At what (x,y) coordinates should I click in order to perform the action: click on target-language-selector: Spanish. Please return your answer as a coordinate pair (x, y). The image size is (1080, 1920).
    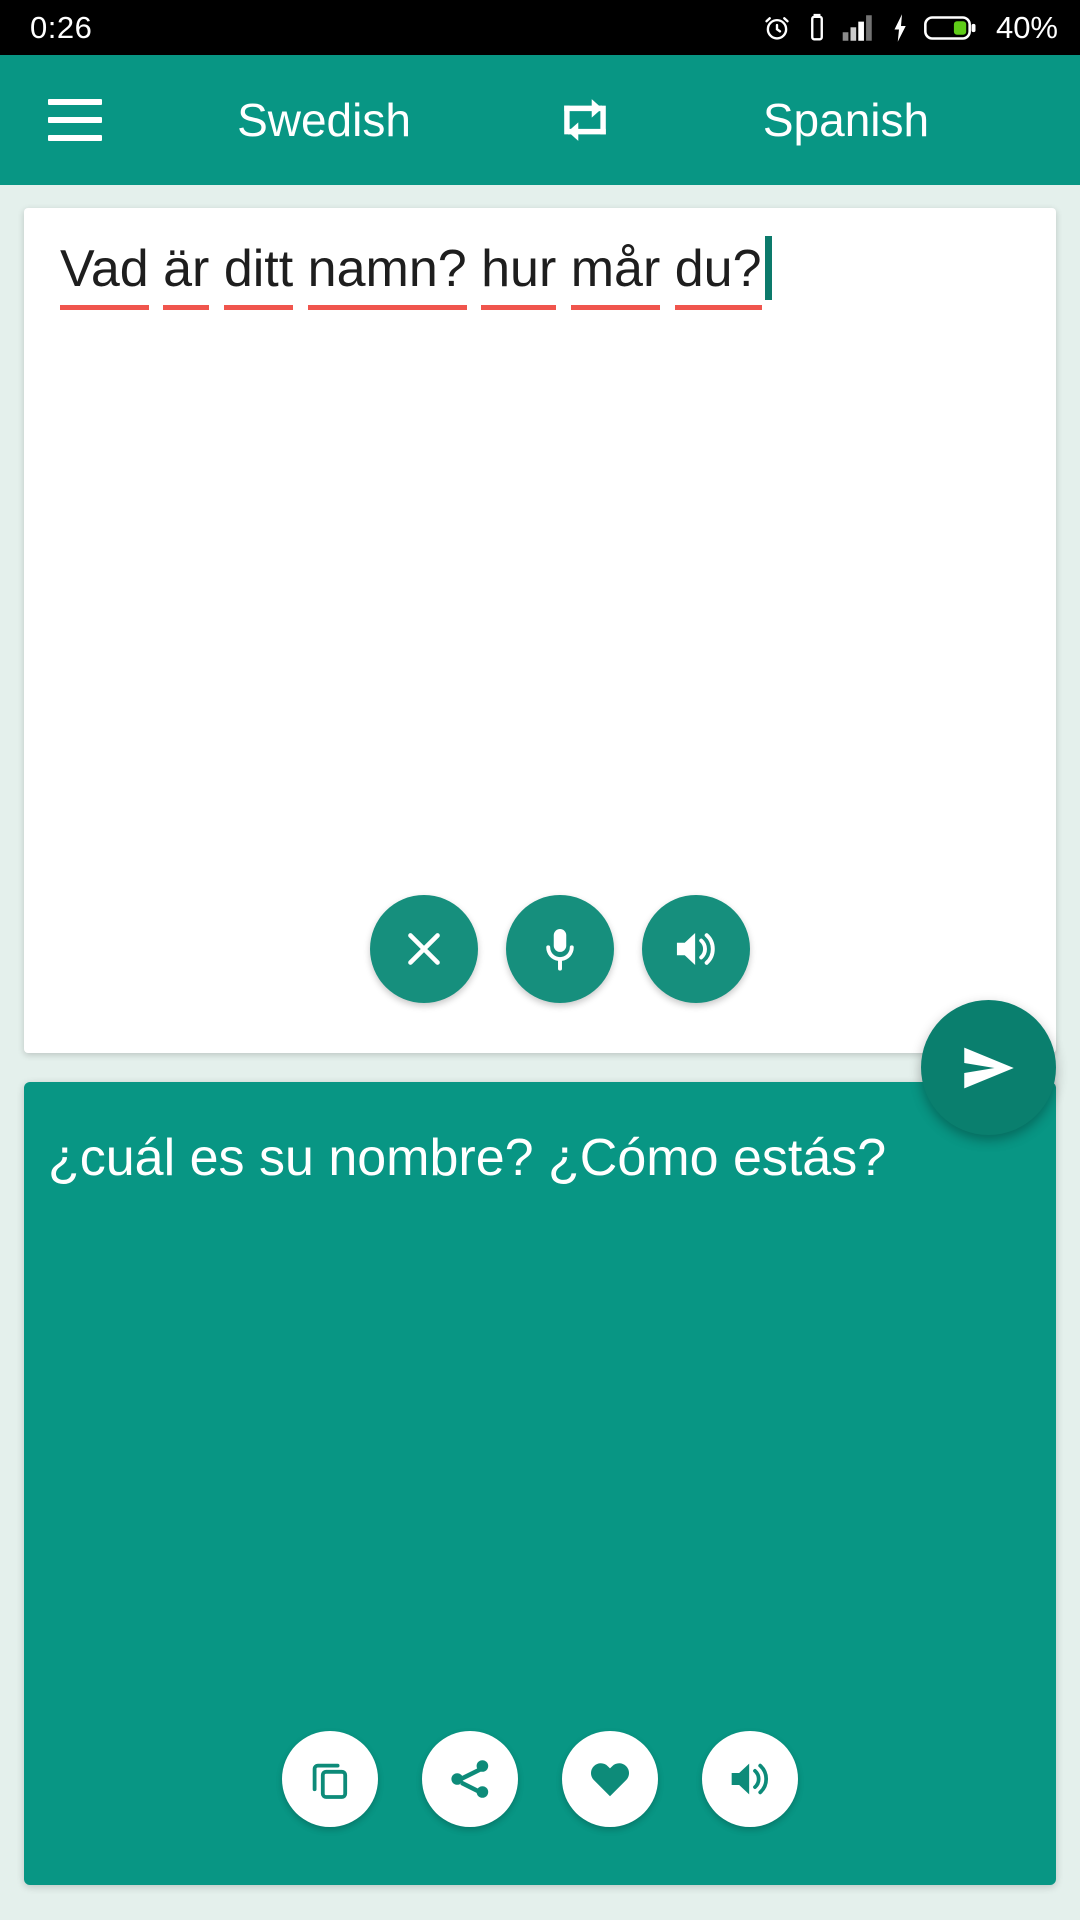
    Looking at the image, I should click on (846, 120).